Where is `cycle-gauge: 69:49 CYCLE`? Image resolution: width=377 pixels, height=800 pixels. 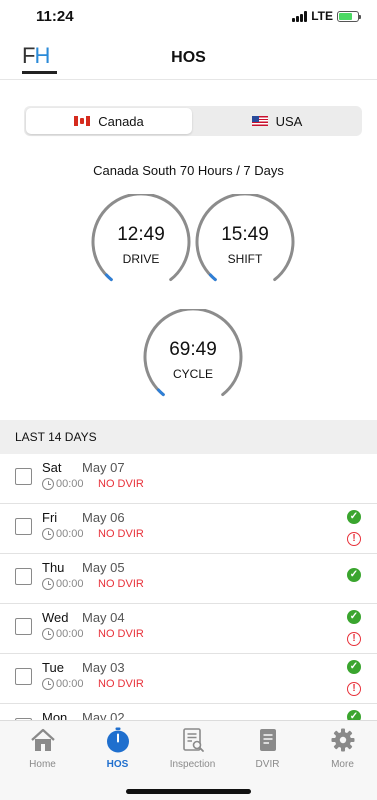 cycle-gauge: 69:49 CYCLE is located at coordinates (193, 360).